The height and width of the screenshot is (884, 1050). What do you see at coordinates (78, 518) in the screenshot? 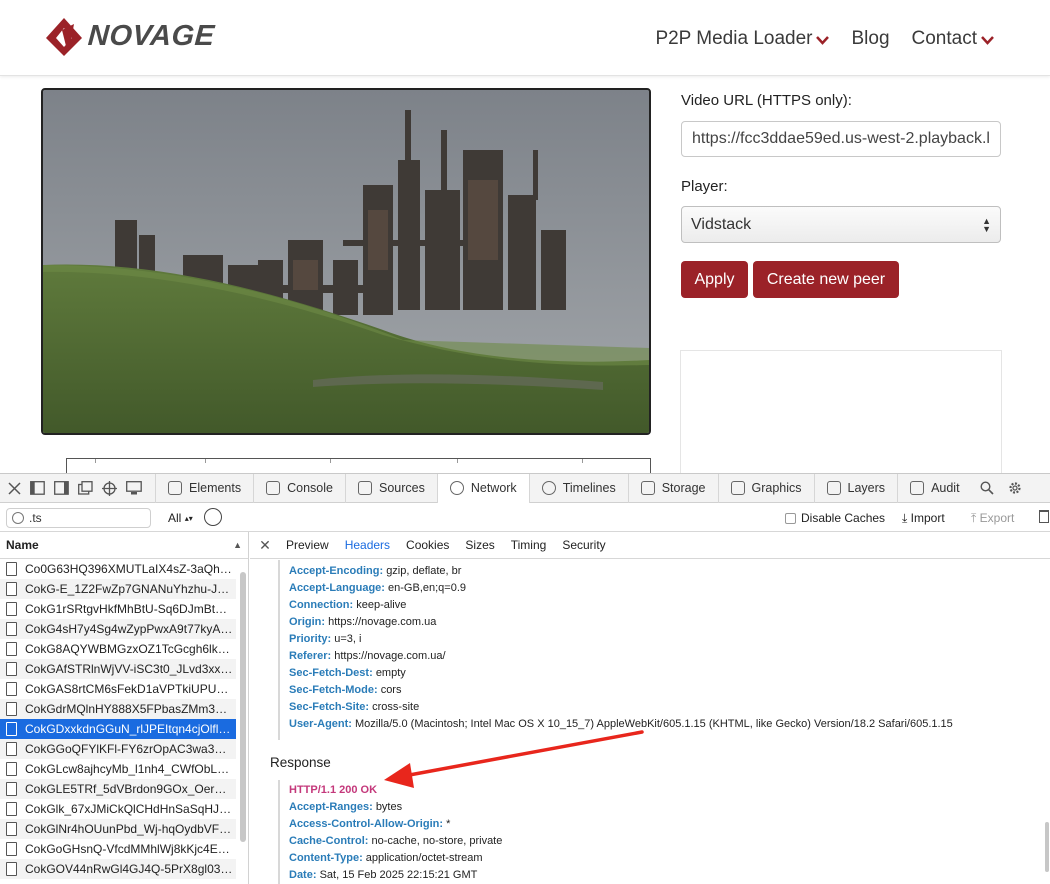
I see `network-filter-input: .ts` at bounding box center [78, 518].